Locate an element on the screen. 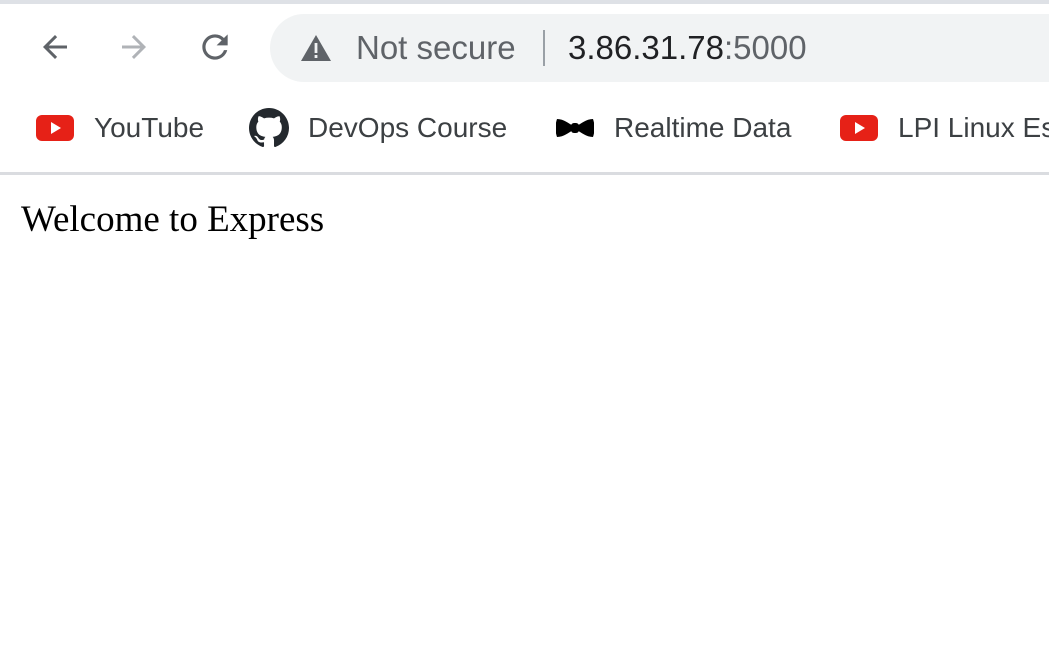 The image size is (1049, 646). bookmark-lpi-linux: LPI Linux Es is located at coordinates (944, 128).